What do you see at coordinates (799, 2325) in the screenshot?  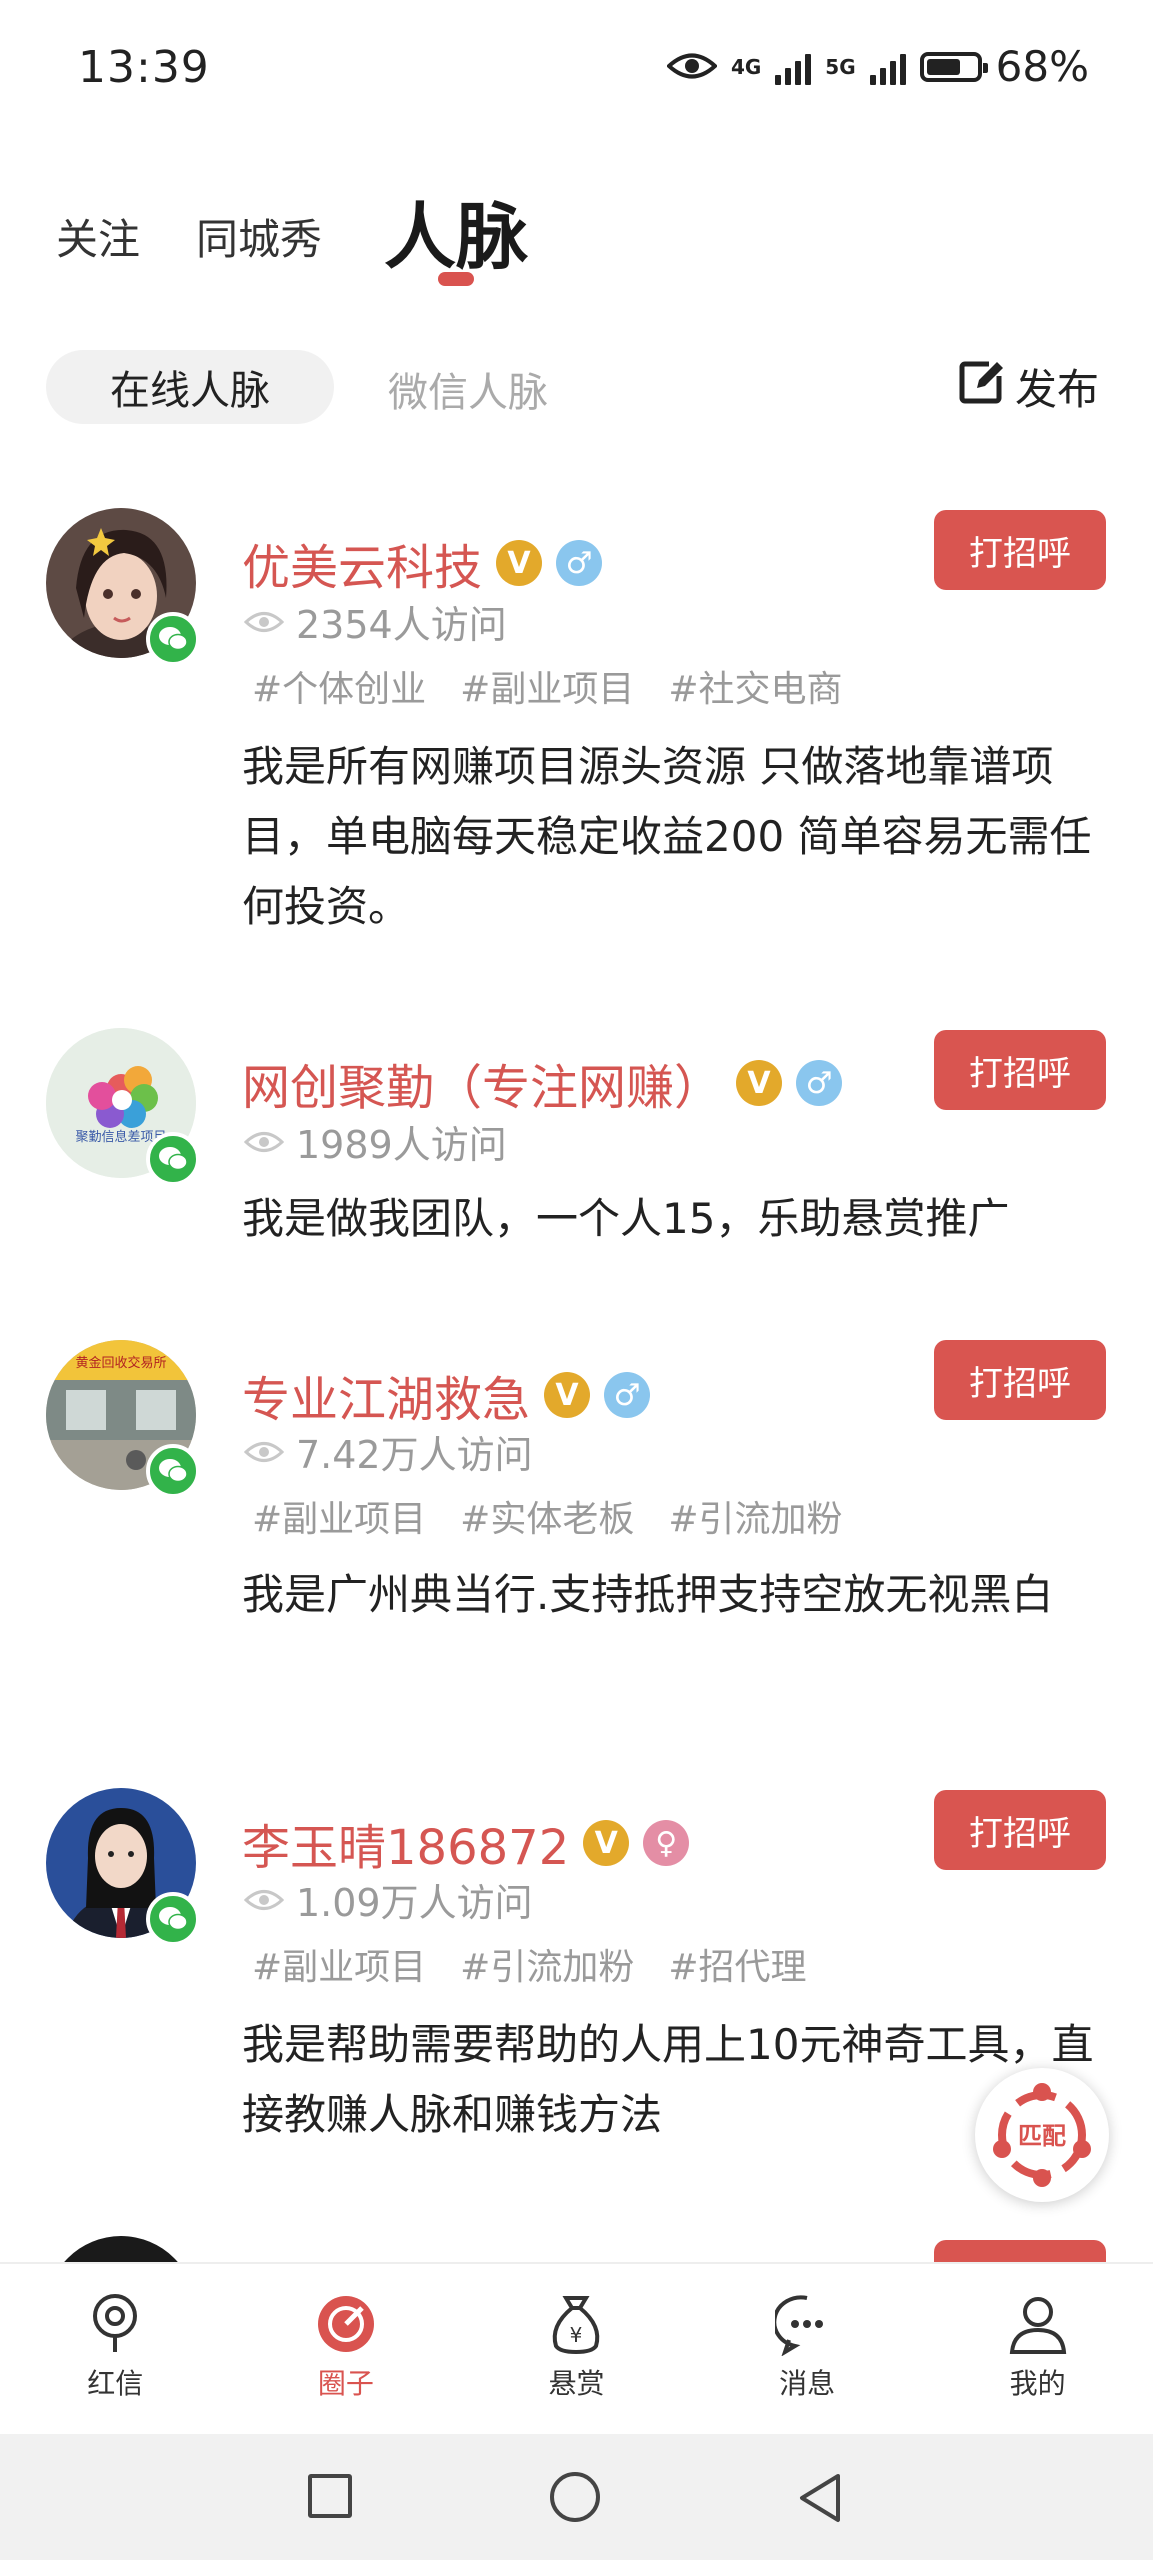 I see `chat-bubble-icon` at bounding box center [799, 2325].